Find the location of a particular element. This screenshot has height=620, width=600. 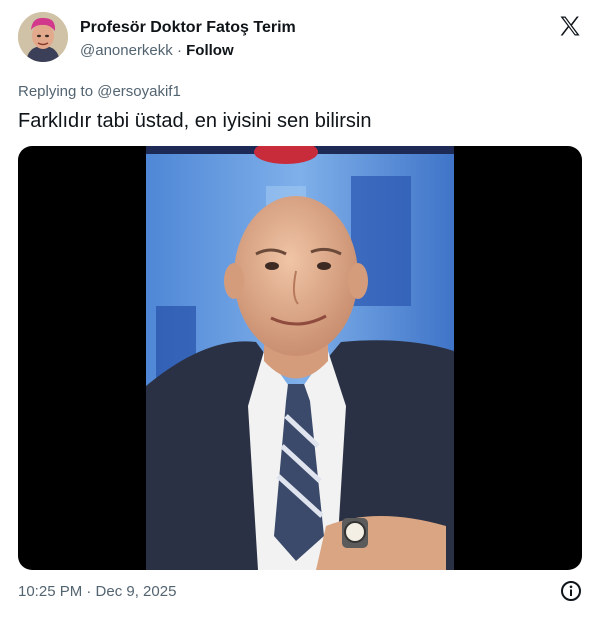

follow-button: Follow is located at coordinates (210, 50).